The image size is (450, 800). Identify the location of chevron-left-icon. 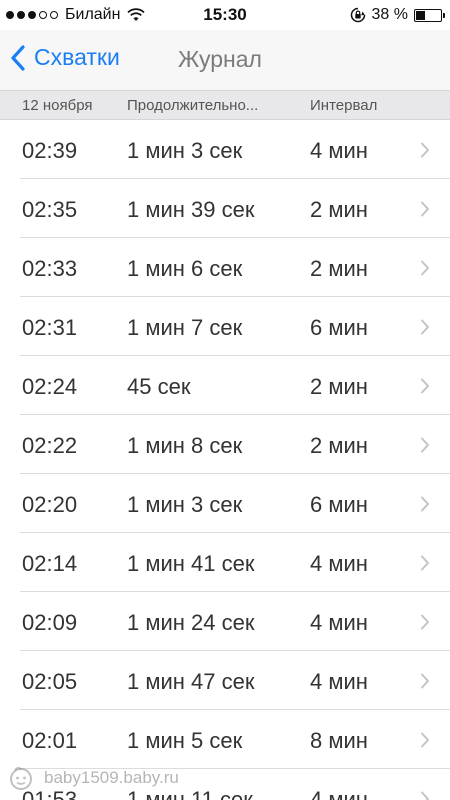
(18, 57).